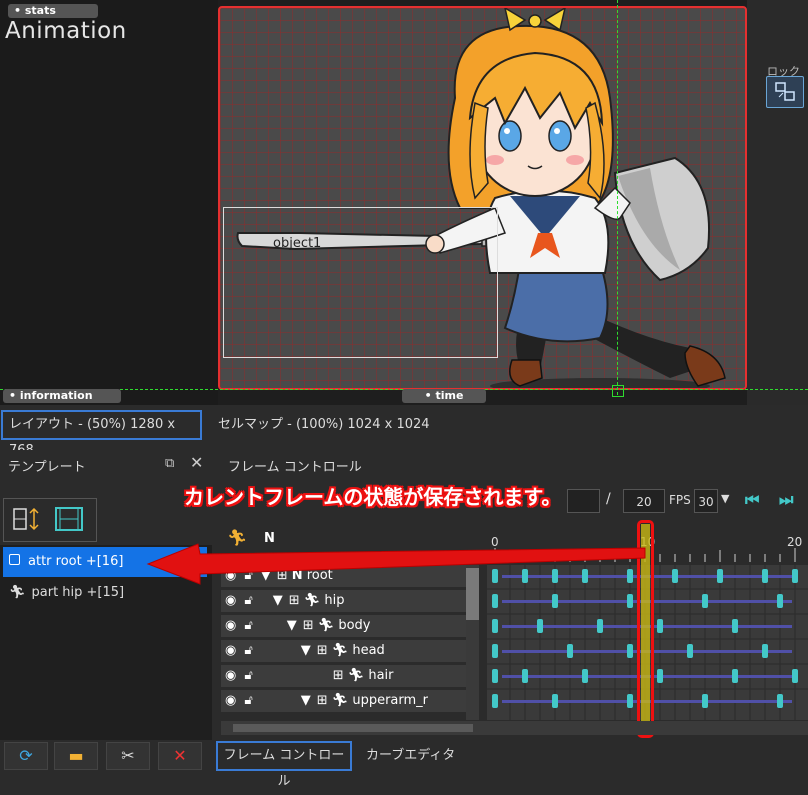 This screenshot has width=808, height=795. What do you see at coordinates (360, 282) in the screenshot?
I see `object1-bounding-box` at bounding box center [360, 282].